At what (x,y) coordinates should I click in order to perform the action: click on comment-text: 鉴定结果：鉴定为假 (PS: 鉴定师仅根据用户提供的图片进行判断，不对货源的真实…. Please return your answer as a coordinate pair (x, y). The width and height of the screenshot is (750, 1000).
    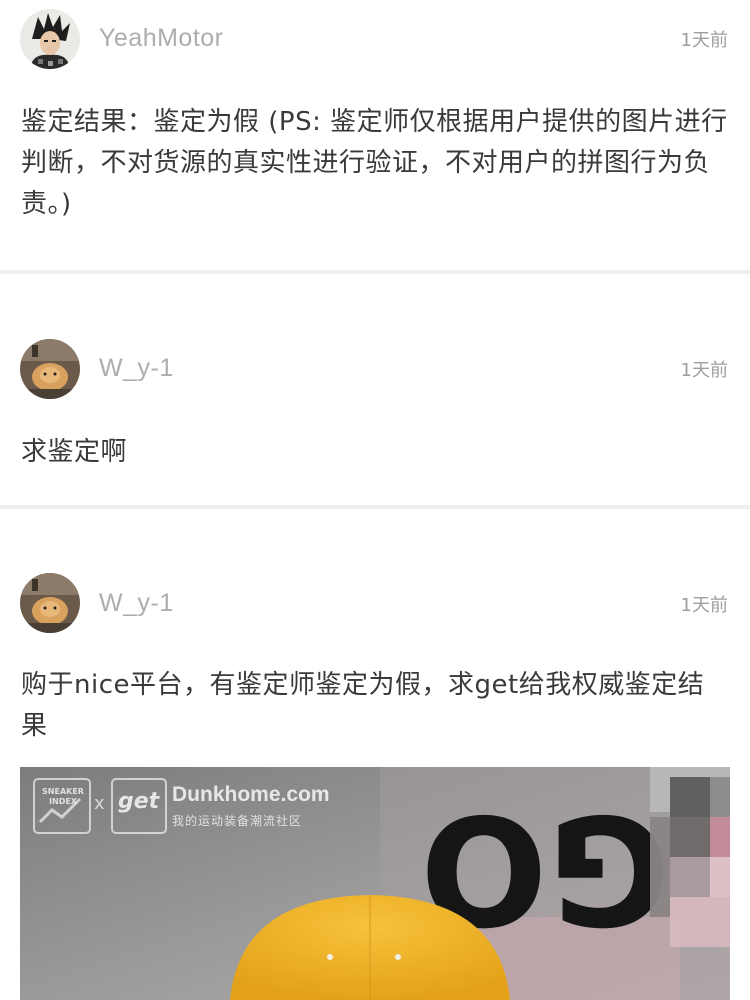
    Looking at the image, I should click on (374, 163).